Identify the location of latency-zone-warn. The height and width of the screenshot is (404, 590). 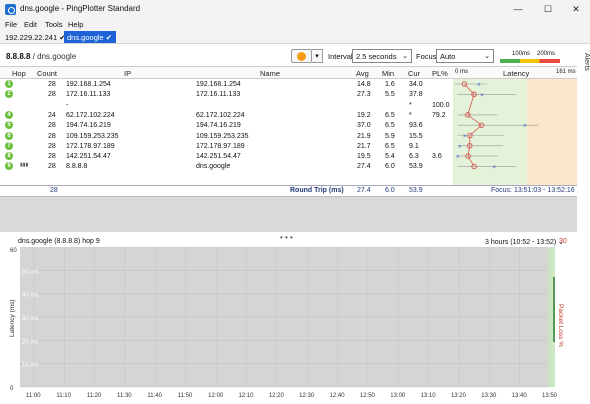
(552, 132).